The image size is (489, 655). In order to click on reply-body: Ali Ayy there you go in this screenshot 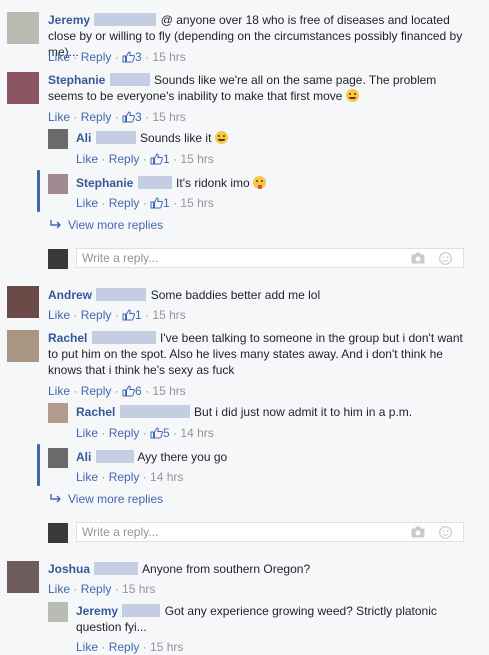, I will do `click(271, 457)`.